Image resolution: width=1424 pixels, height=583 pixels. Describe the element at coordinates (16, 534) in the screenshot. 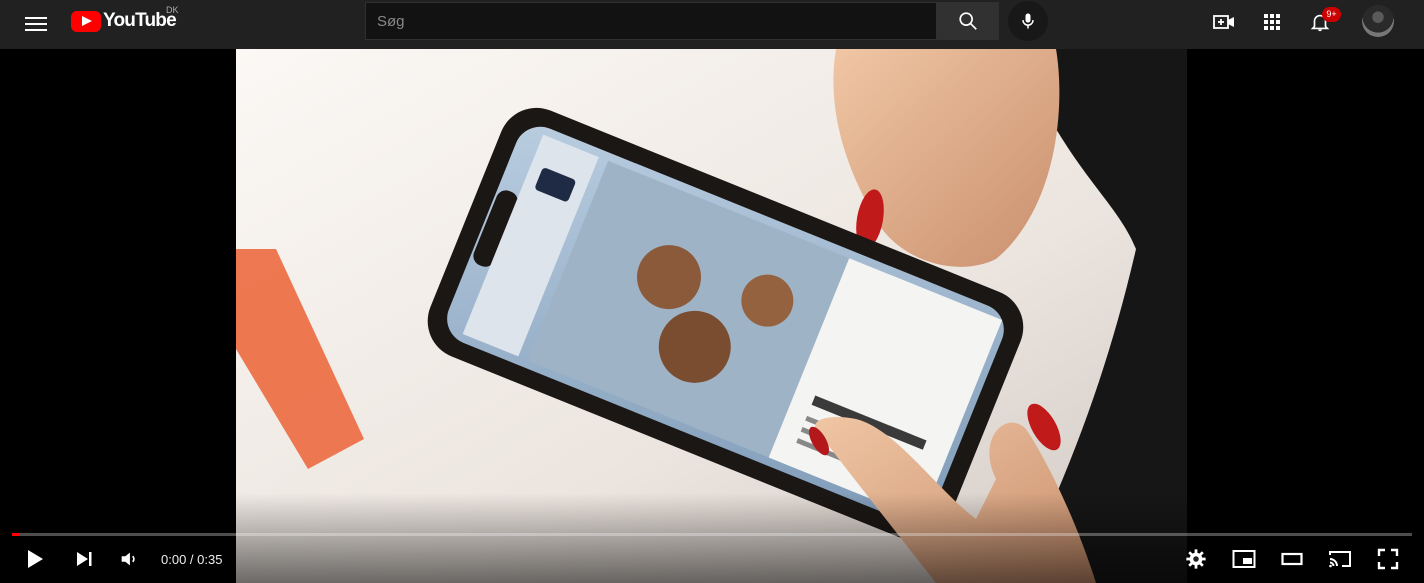

I see `progress-played` at that location.